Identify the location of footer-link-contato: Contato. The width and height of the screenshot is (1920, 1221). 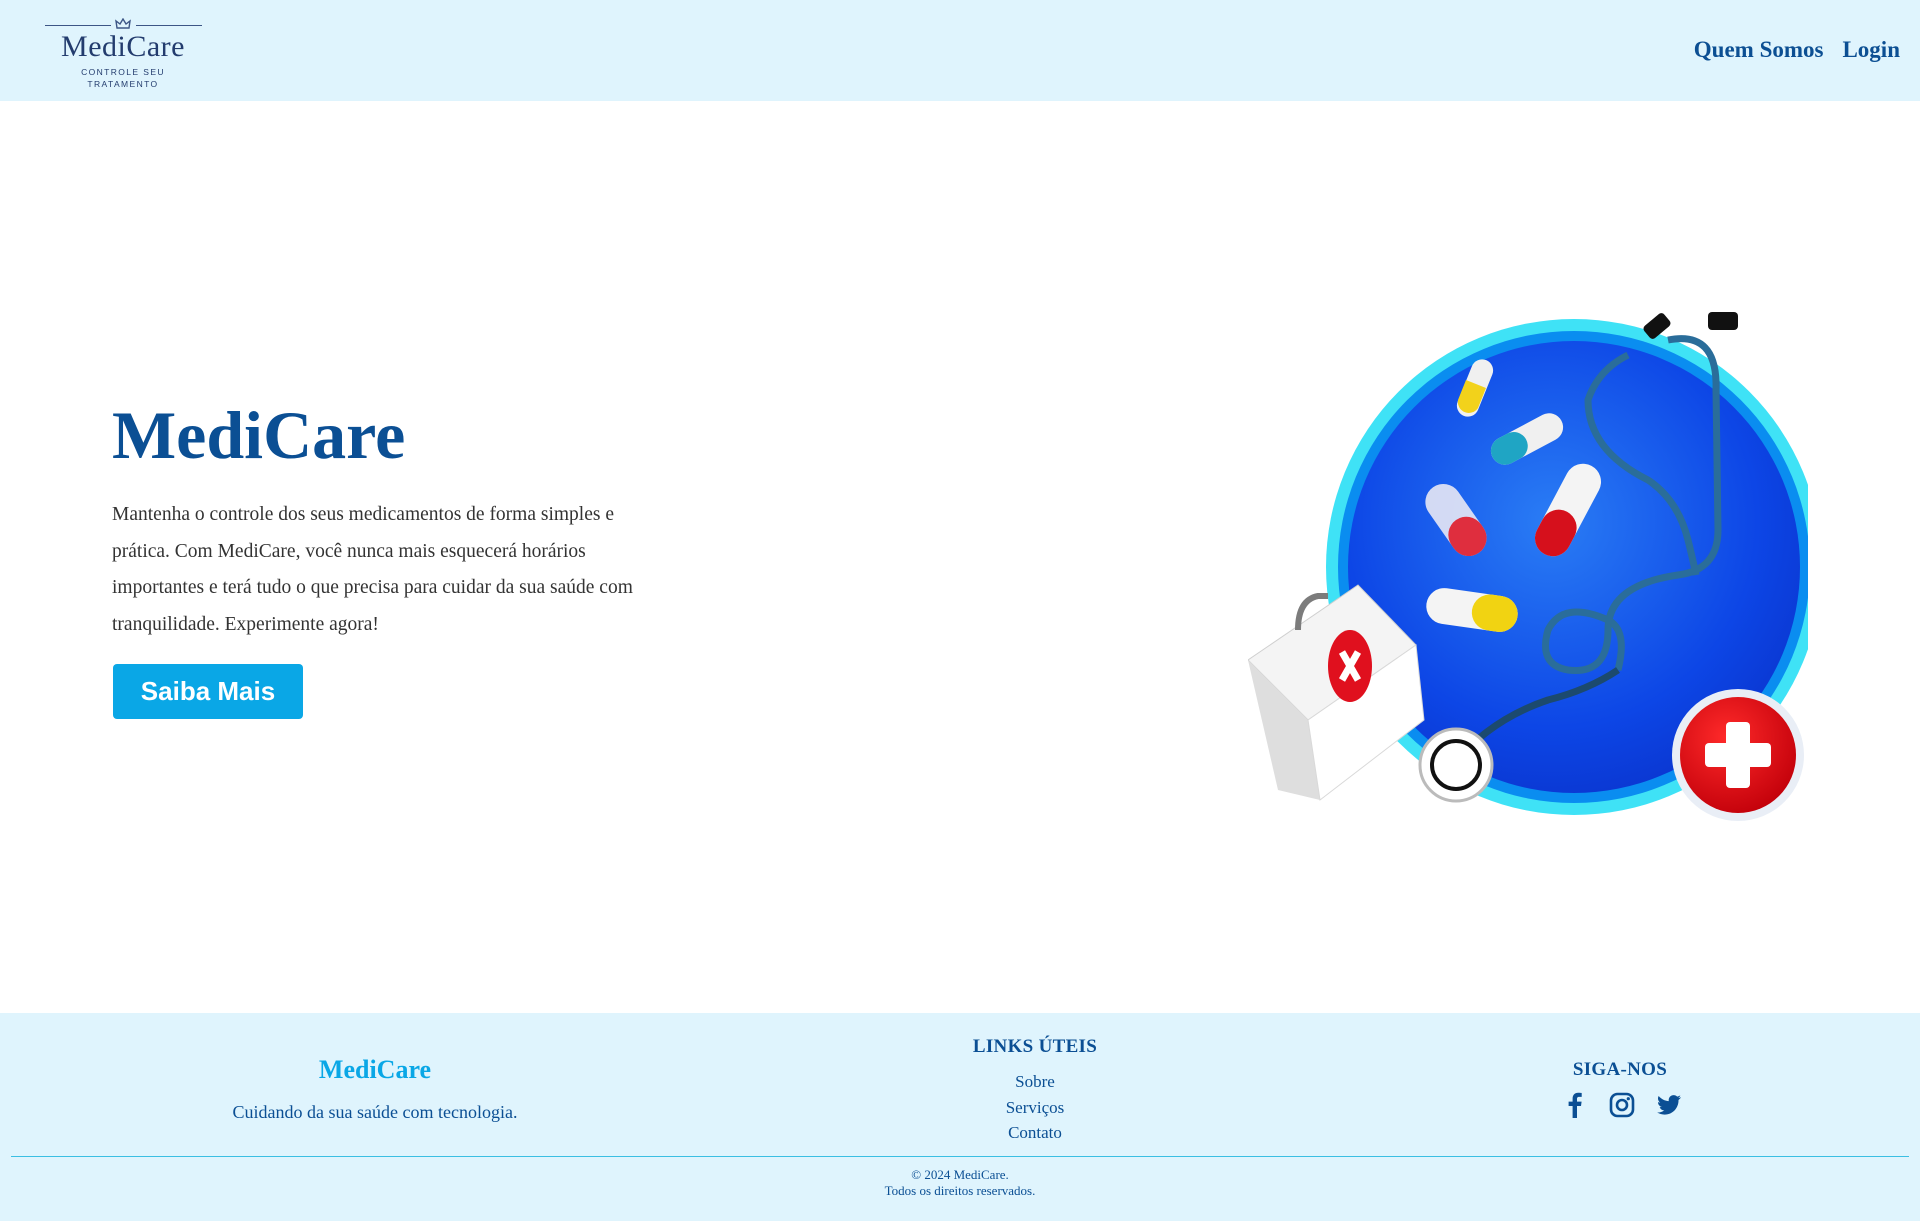
(1035, 1133).